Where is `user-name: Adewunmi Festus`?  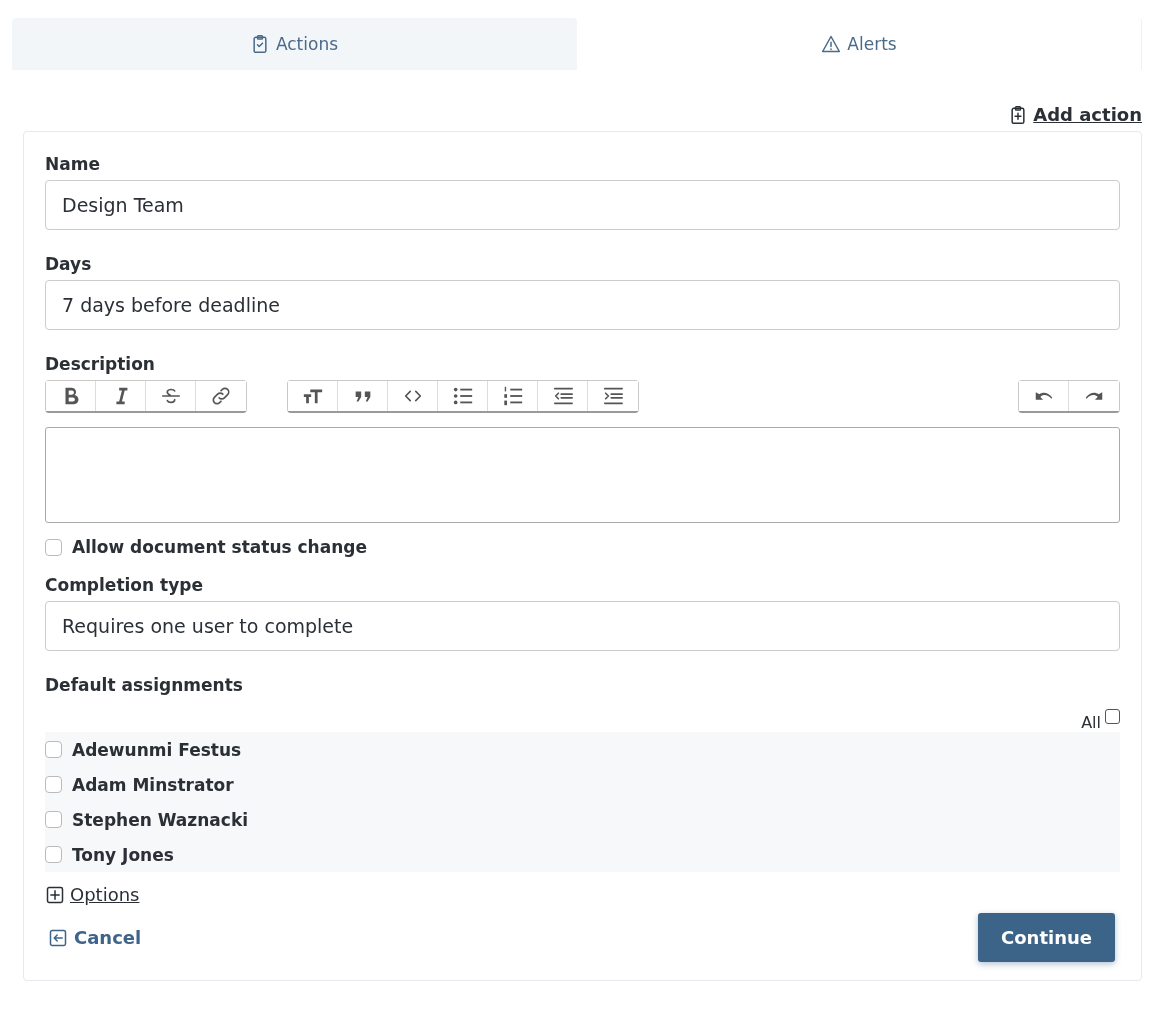
user-name: Adewunmi Festus is located at coordinates (157, 749).